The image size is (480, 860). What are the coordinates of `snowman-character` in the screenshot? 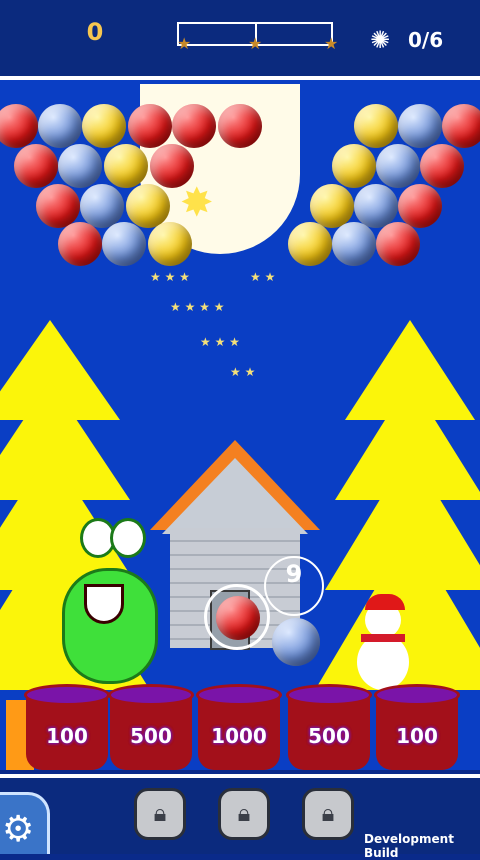 It's located at (385, 644).